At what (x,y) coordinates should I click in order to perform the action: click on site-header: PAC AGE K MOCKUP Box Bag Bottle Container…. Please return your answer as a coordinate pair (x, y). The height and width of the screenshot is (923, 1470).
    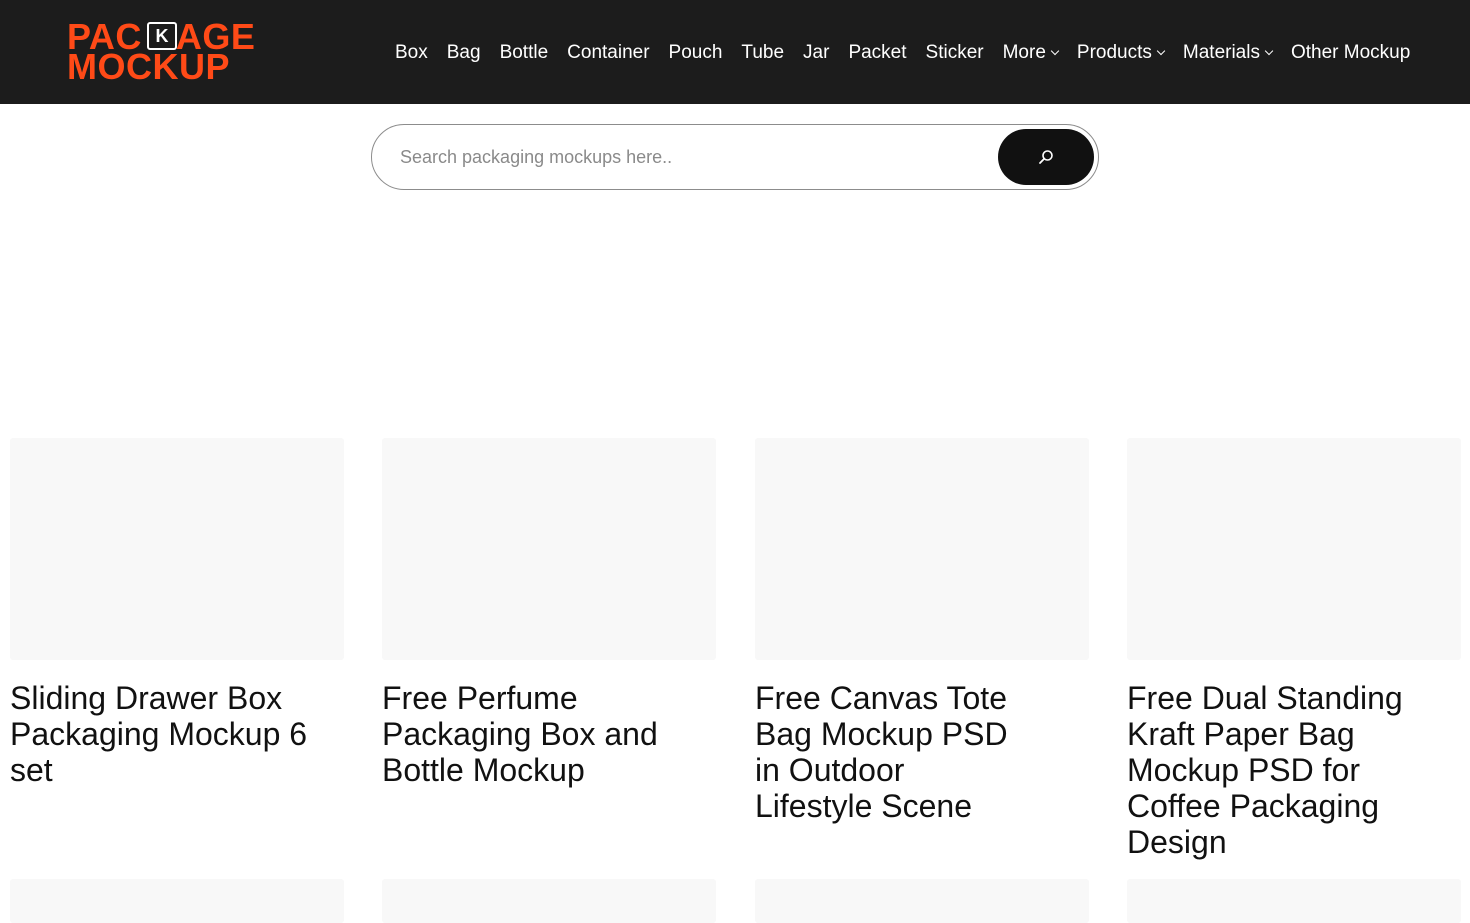
    Looking at the image, I should click on (735, 52).